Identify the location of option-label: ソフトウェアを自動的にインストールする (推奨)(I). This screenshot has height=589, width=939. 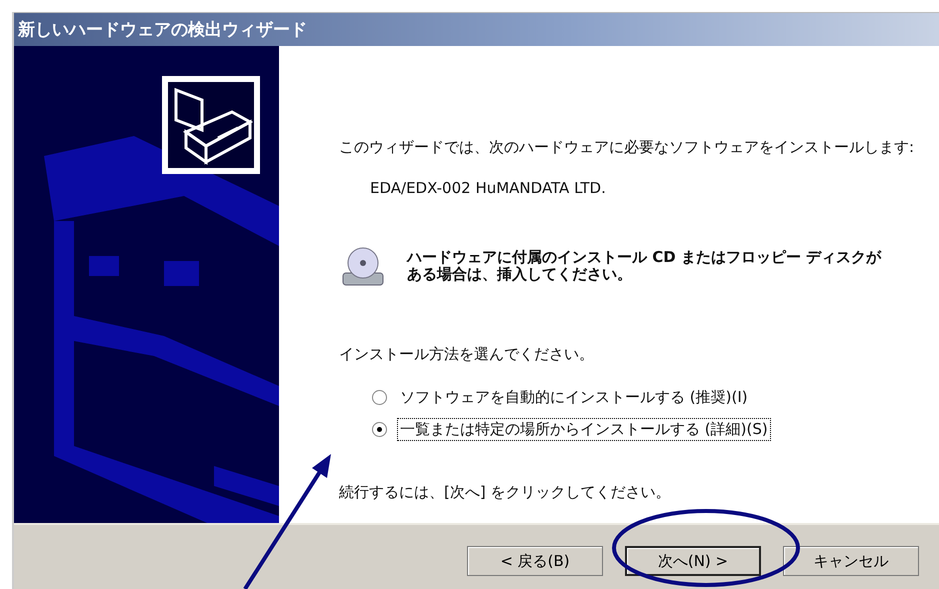
(574, 397).